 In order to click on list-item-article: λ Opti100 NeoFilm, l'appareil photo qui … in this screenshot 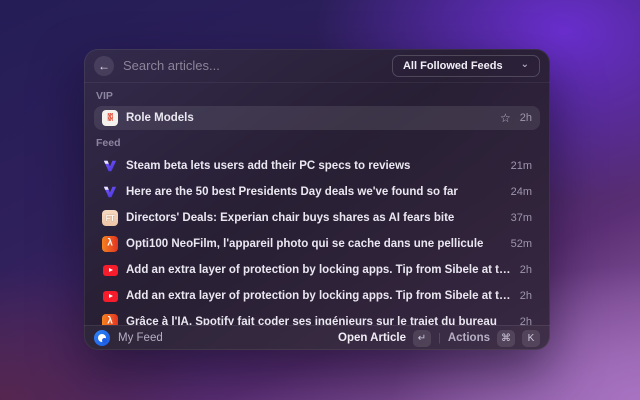, I will do `click(317, 244)`.